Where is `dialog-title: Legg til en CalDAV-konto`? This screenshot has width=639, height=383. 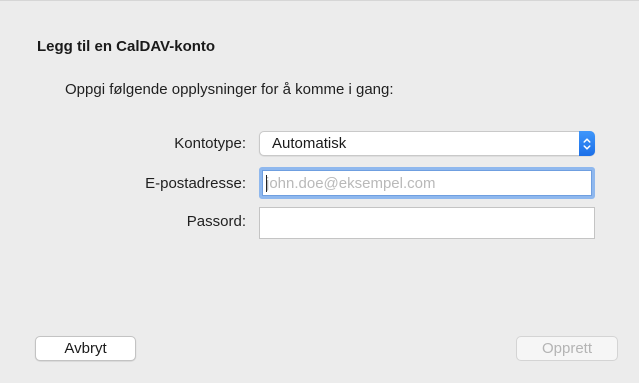 dialog-title: Legg til en CalDAV-konto is located at coordinates (126, 46).